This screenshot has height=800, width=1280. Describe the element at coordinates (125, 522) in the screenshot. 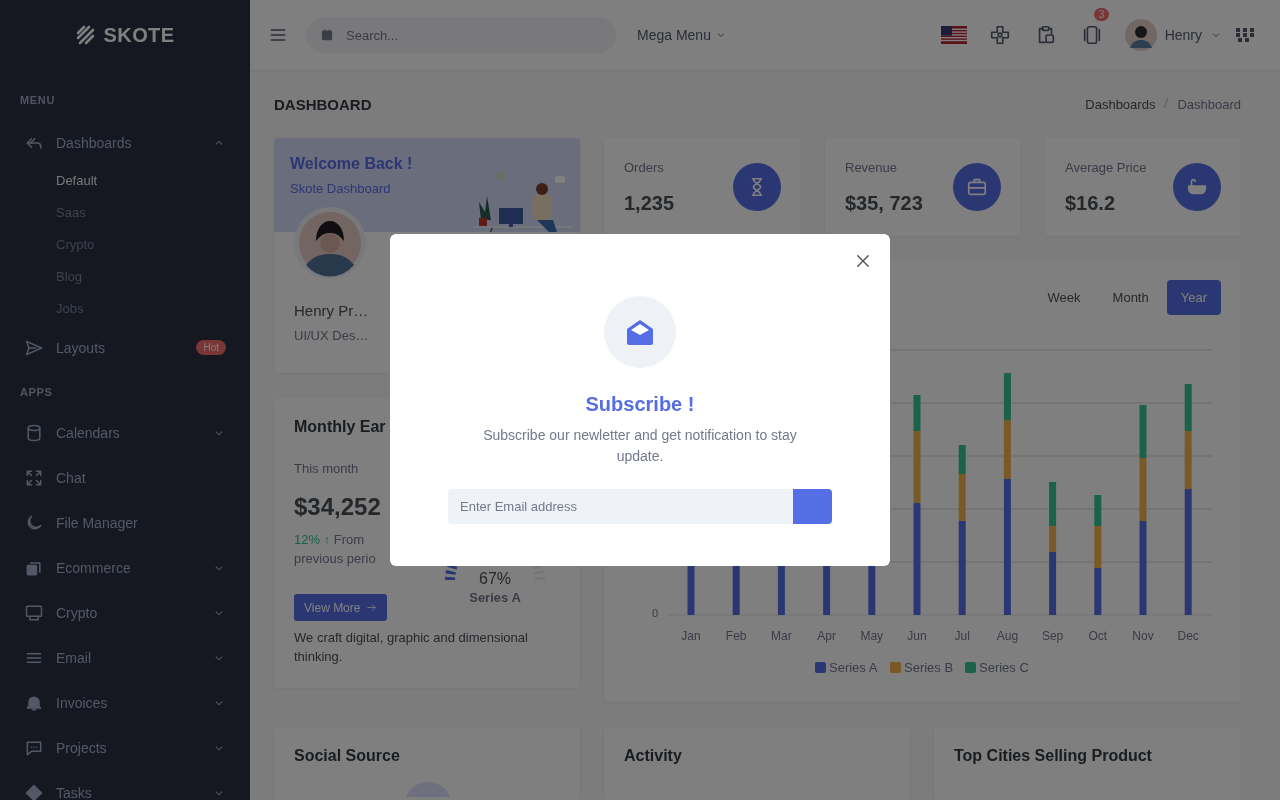

I see `sidebar-item: File Manager` at that location.